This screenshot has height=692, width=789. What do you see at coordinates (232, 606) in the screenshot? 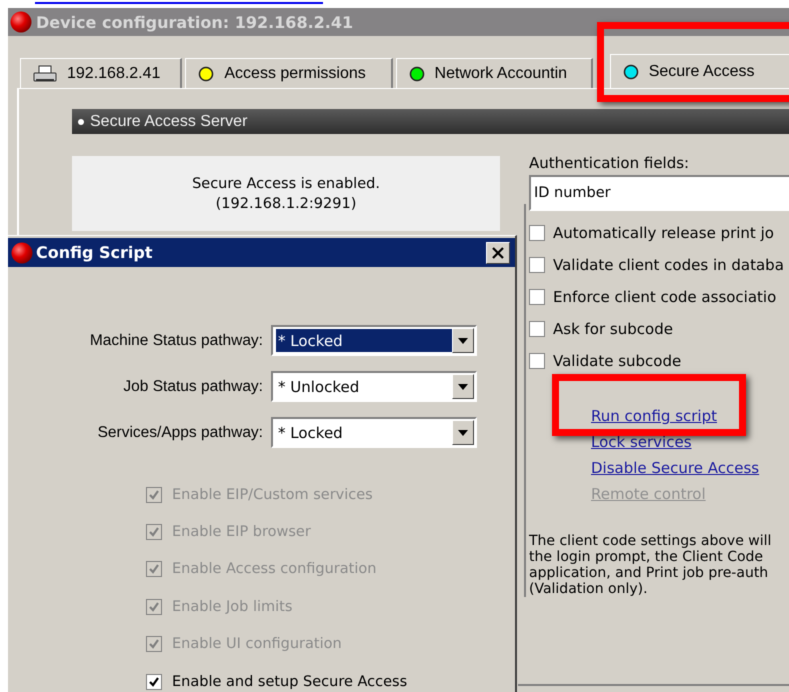
I see `checkbox-label: Enable Job limits` at bounding box center [232, 606].